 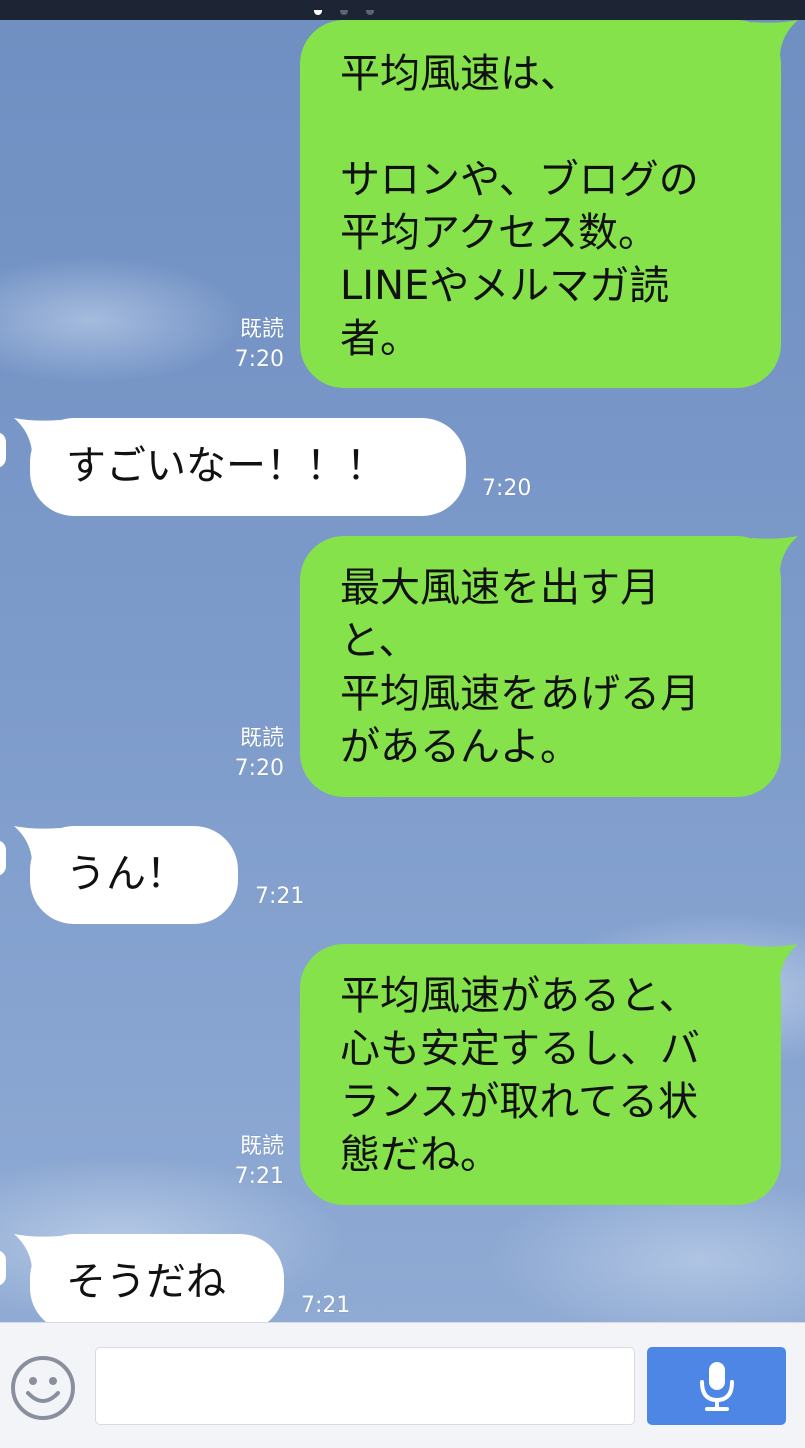 I want to click on smiley-icon, so click(x=43, y=1388).